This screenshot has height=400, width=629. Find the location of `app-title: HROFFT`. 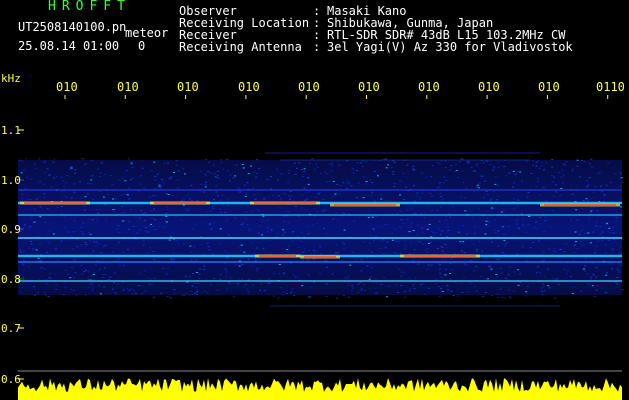

app-title: HROFFT is located at coordinates (89, 7).